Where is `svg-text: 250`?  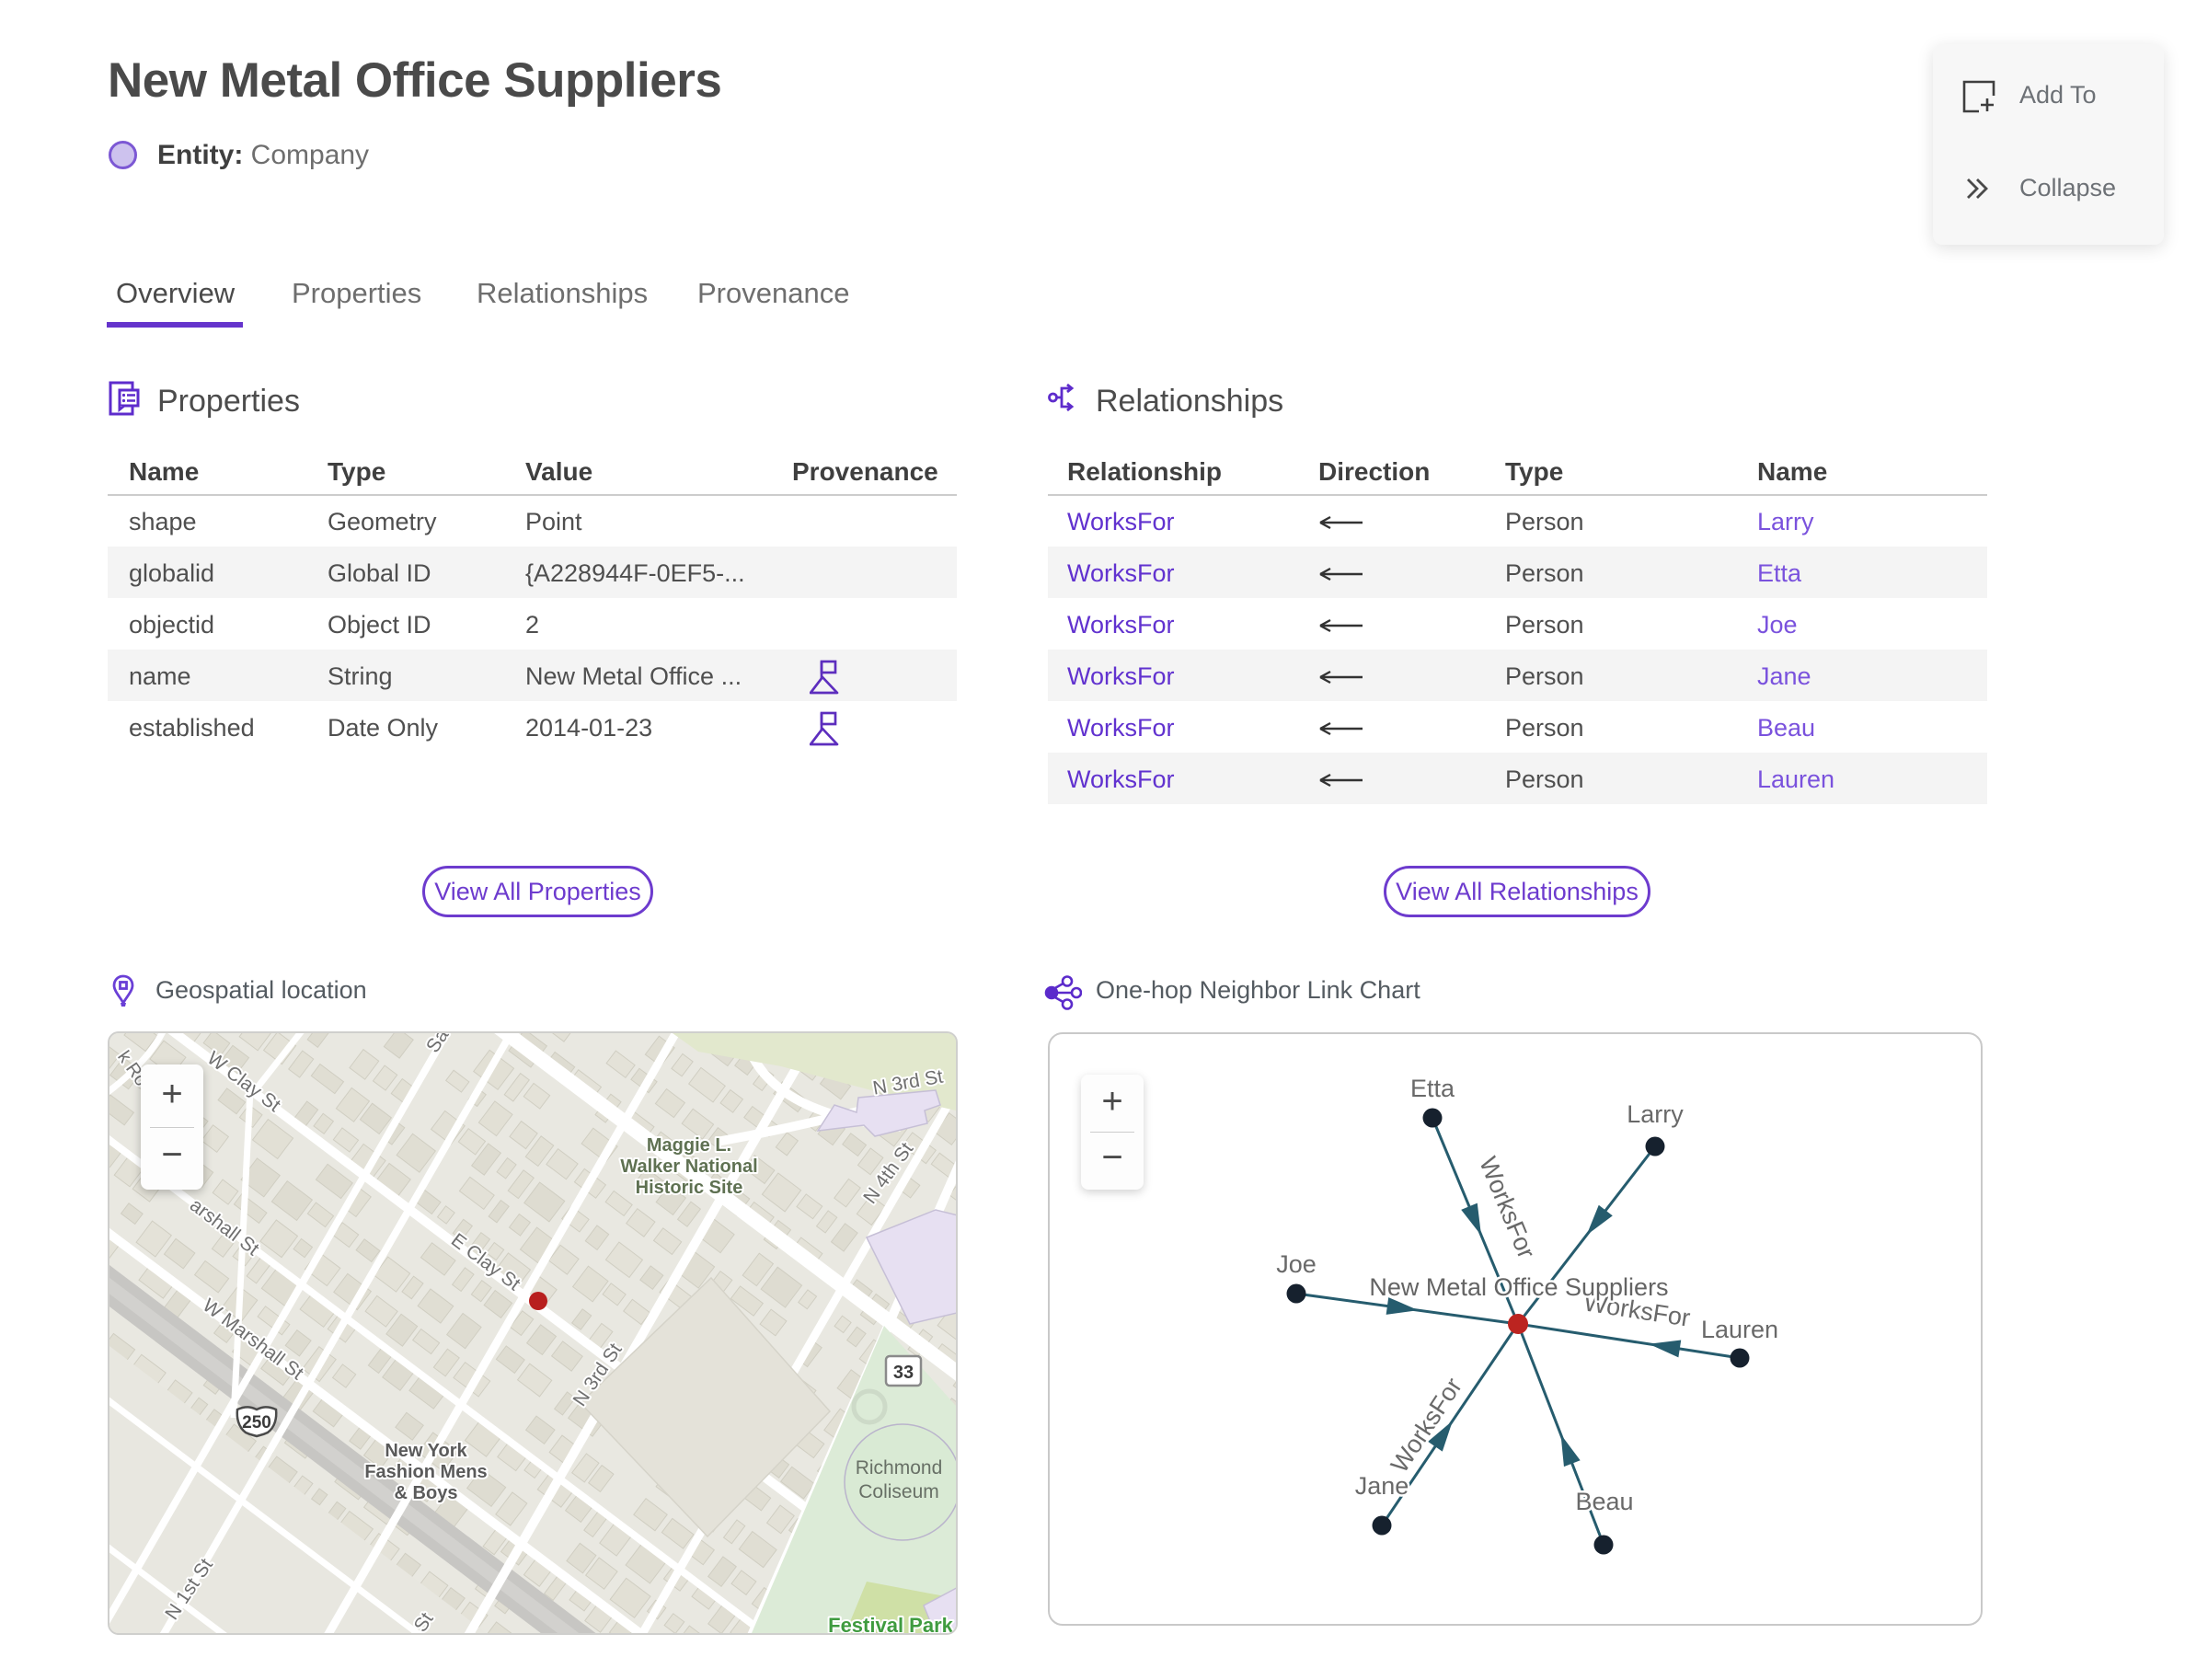
svg-text: 250 is located at coordinates (256, 1423).